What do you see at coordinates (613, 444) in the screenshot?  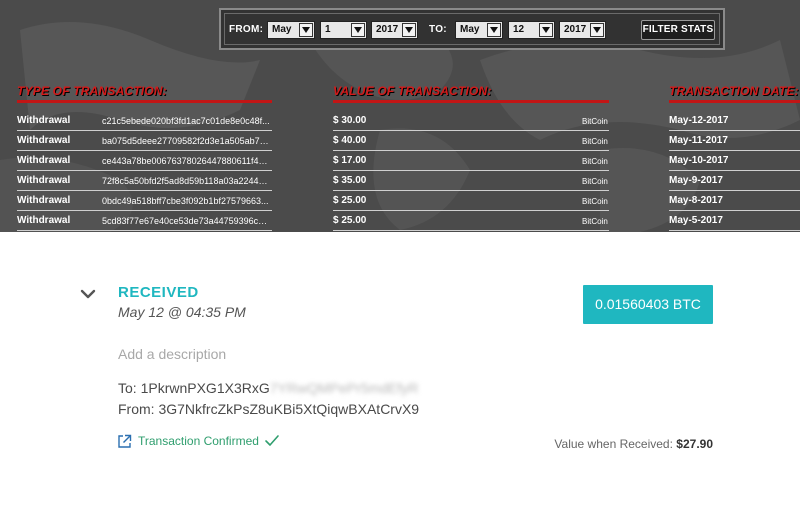 I see `value-when-received-label: Value when Received:` at bounding box center [613, 444].